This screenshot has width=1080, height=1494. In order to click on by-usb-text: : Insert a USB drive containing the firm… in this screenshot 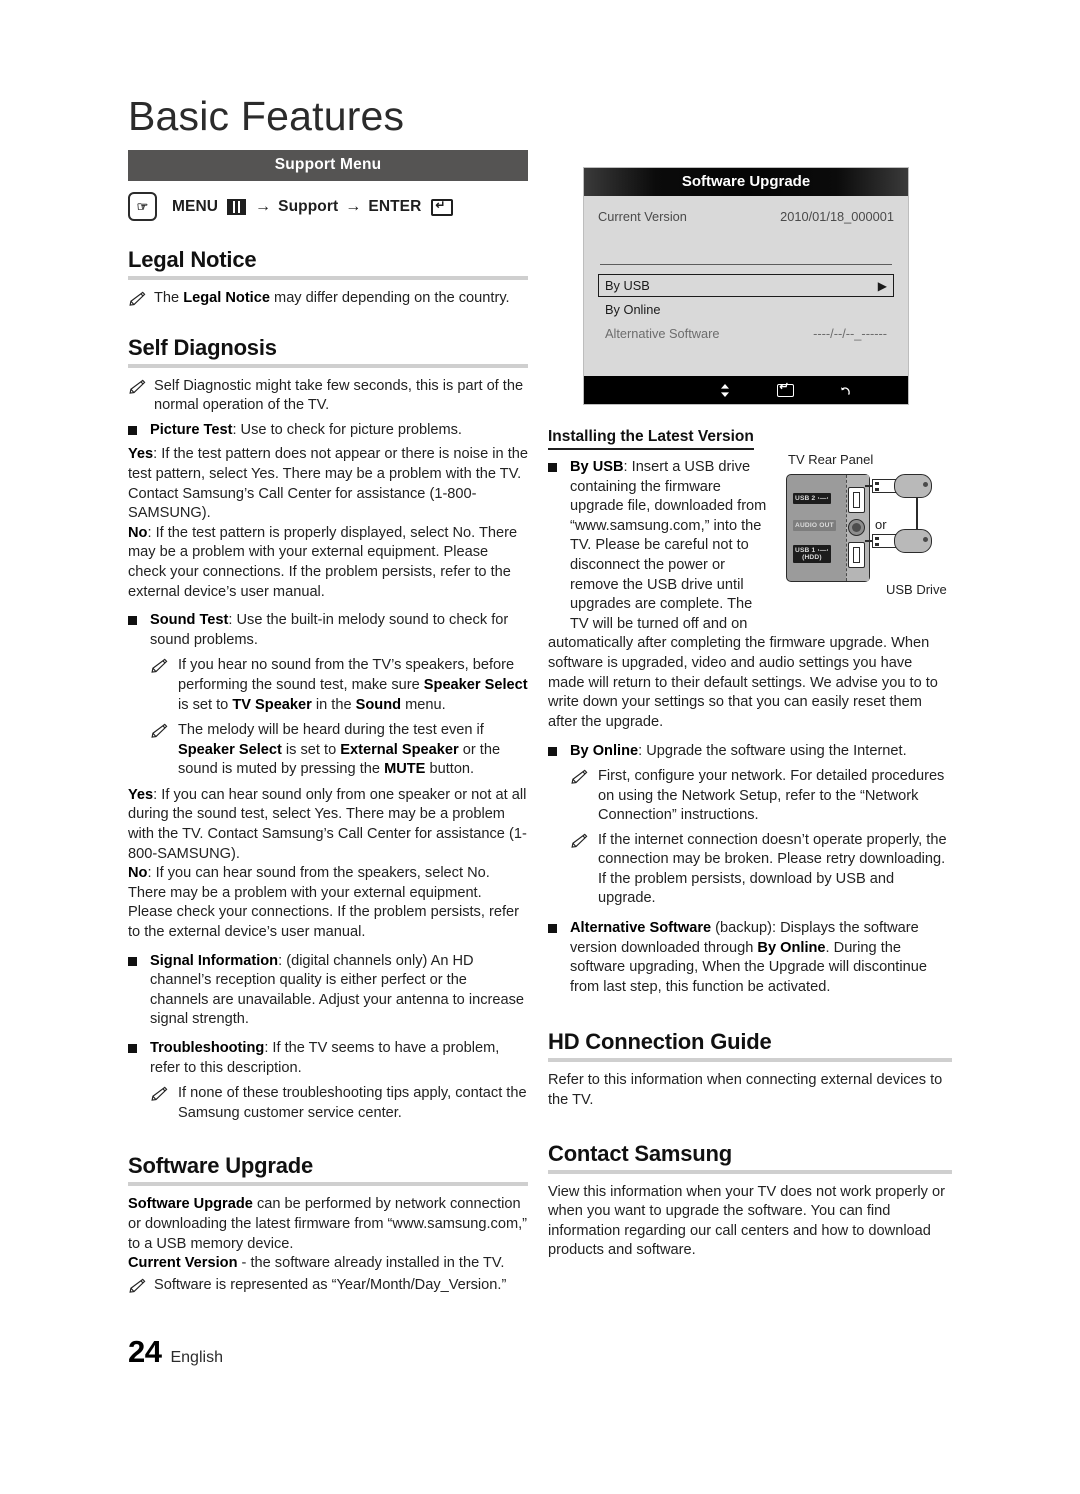, I will do `click(668, 545)`.